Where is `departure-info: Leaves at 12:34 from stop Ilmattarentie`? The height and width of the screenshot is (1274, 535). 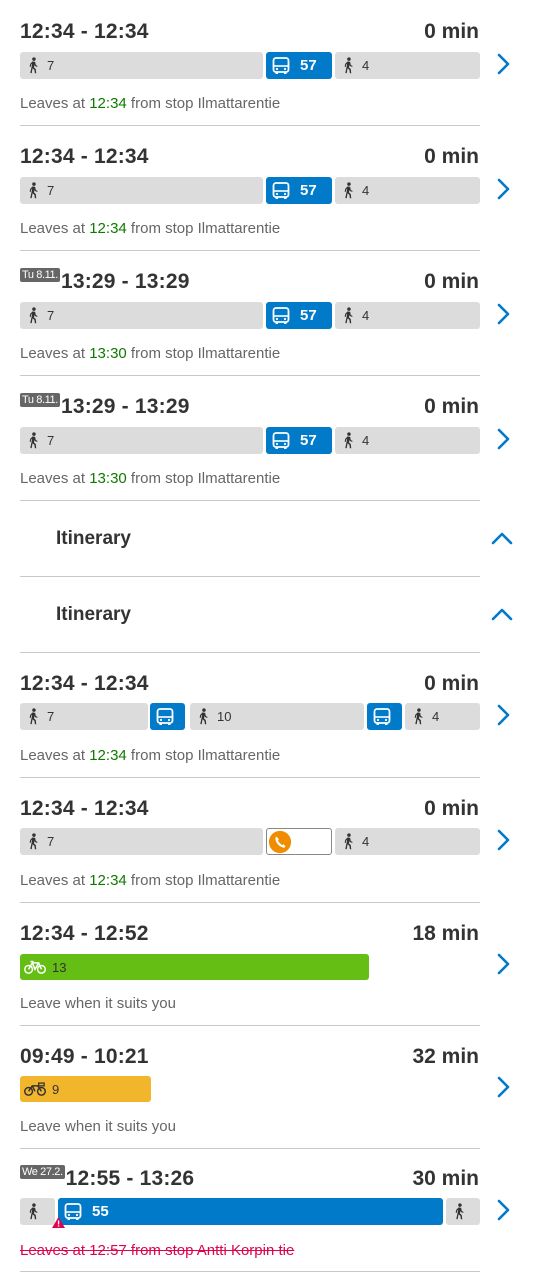 departure-info: Leaves at 12:34 from stop Ilmattarentie is located at coordinates (150, 228).